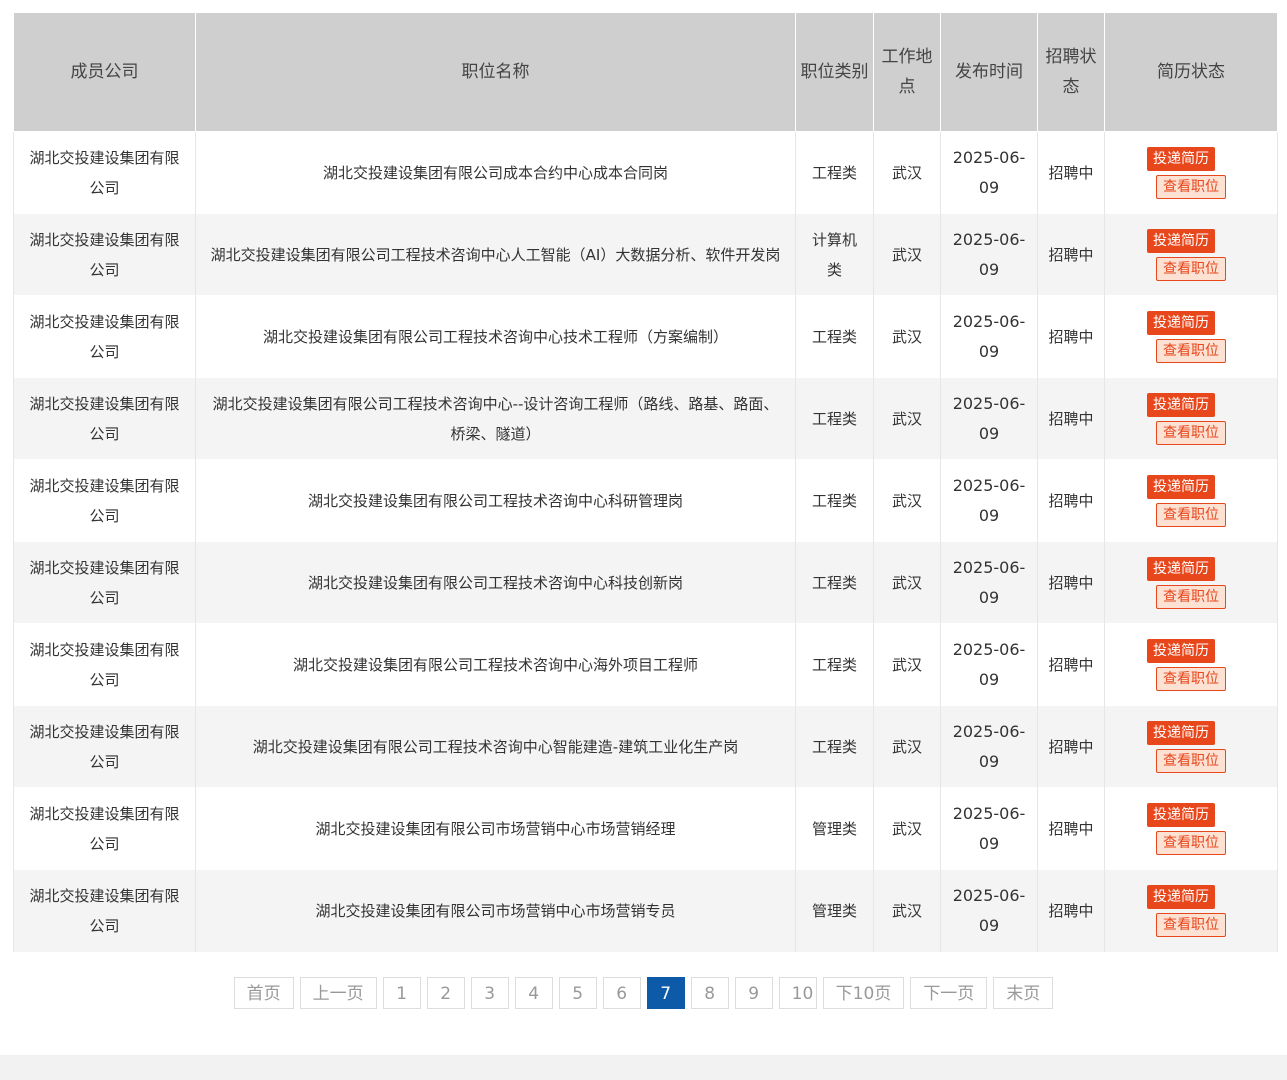 The width and height of the screenshot is (1287, 1080). Describe the element at coordinates (495, 72) in the screenshot. I see `header-position: 职位名称` at that location.